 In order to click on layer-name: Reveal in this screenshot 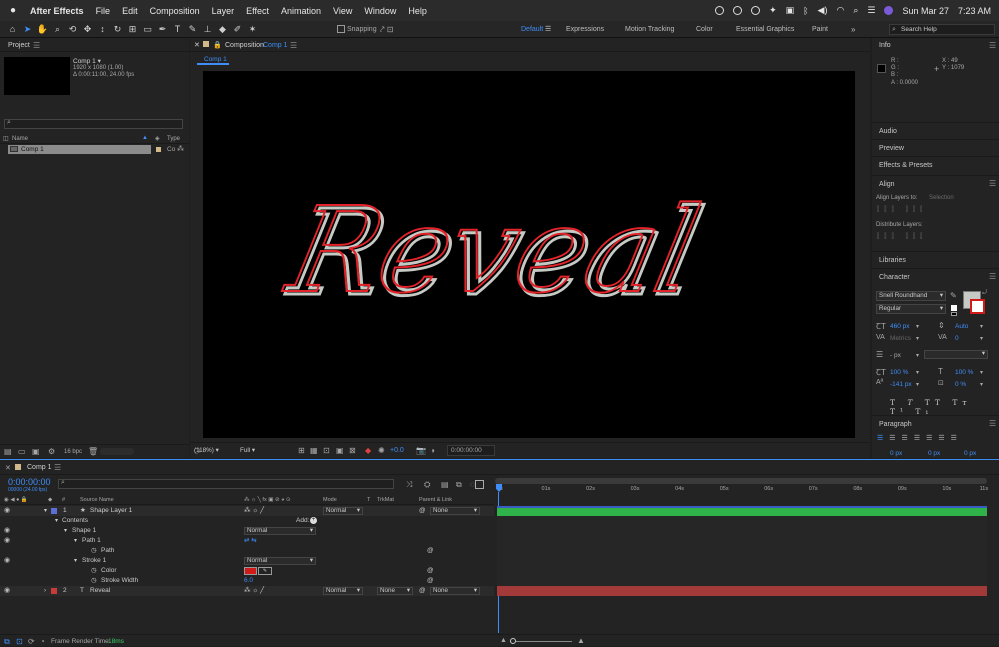, I will do `click(100, 591)`.